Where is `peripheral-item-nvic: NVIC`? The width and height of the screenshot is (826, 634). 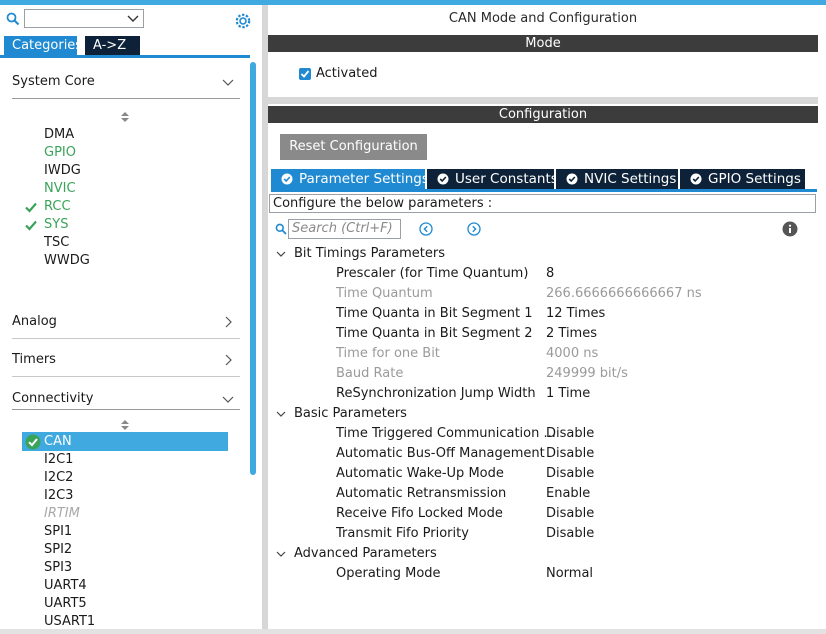 peripheral-item-nvic: NVIC is located at coordinates (60, 189).